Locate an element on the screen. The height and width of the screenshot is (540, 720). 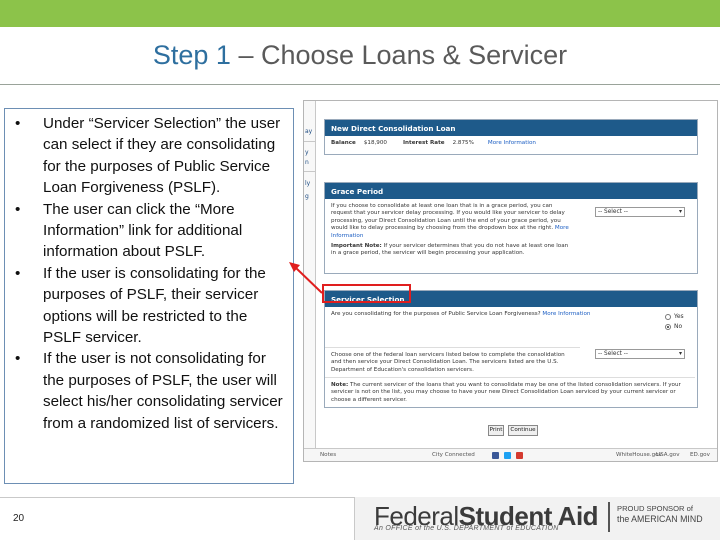
proud-line2: the AMERICAN MIND is located at coordinates (660, 519).